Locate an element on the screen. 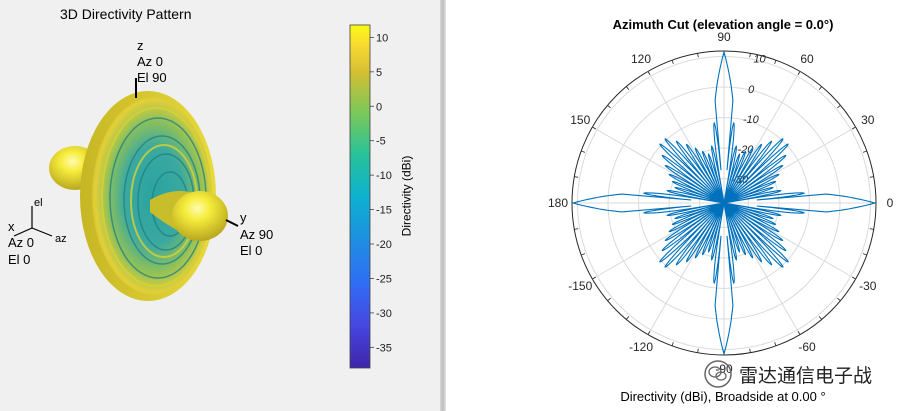 The width and height of the screenshot is (900, 411). polar-footer: Directivity (dBi), Broadside at 0.00 ° is located at coordinates (723, 396).